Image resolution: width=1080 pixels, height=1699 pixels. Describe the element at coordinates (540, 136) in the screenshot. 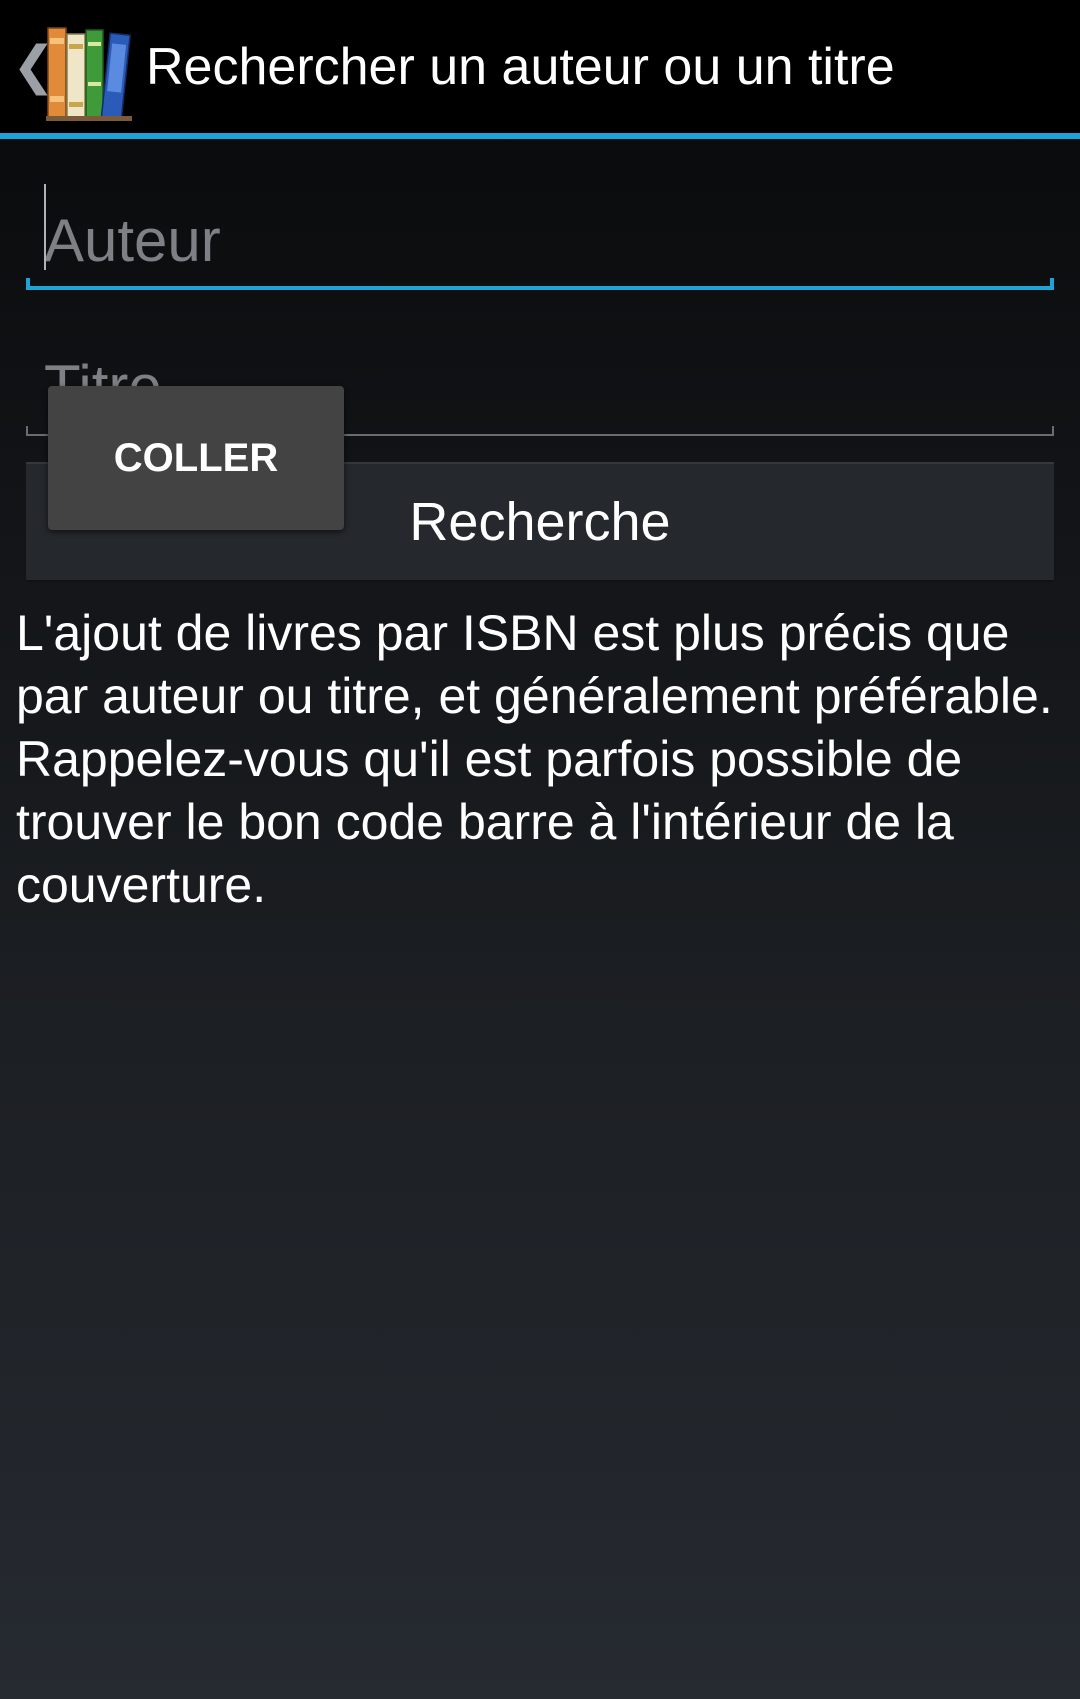

I see `action-bar-divider` at that location.